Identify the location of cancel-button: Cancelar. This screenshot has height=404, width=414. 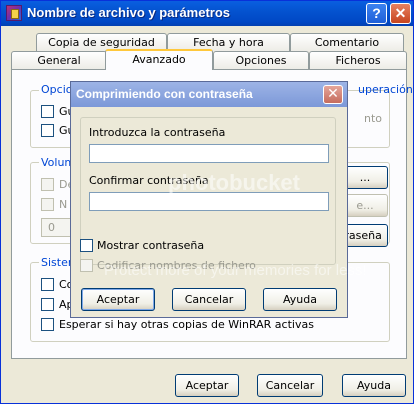
(290, 385).